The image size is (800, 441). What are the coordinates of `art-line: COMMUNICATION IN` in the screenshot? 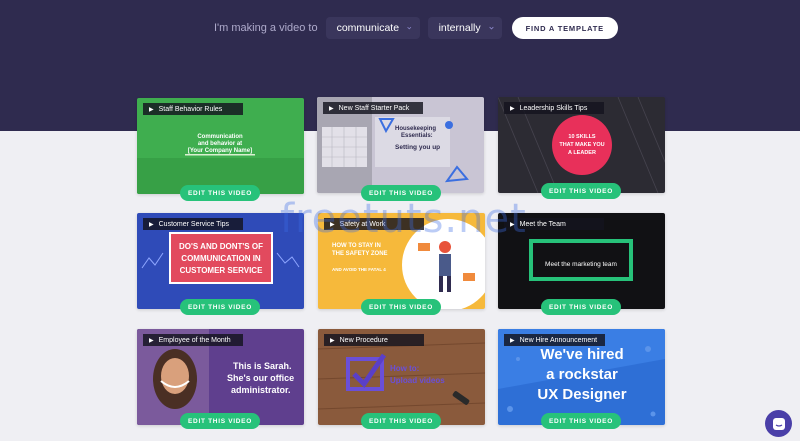 It's located at (221, 258).